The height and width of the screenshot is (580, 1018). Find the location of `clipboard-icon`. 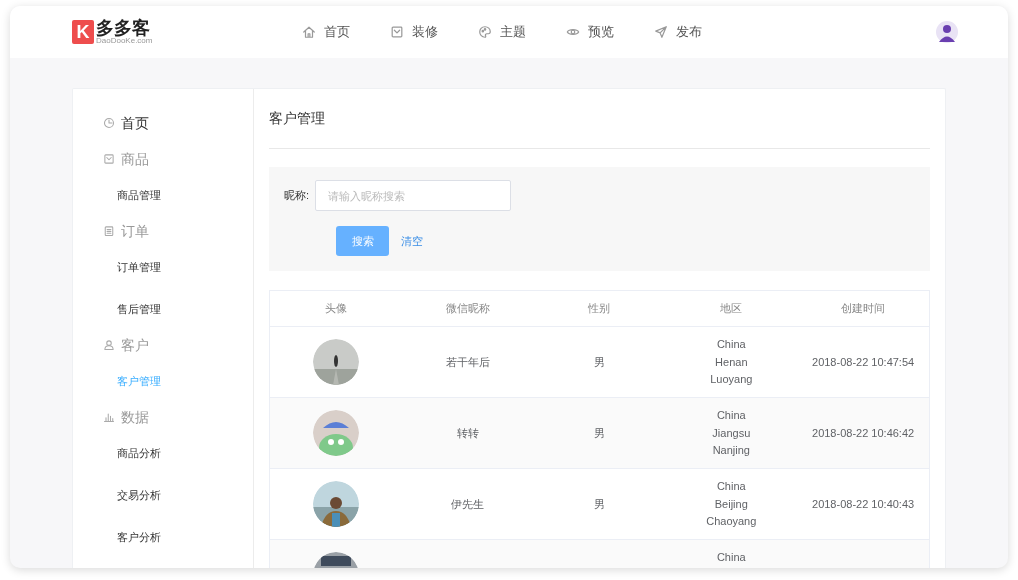

clipboard-icon is located at coordinates (109, 231).